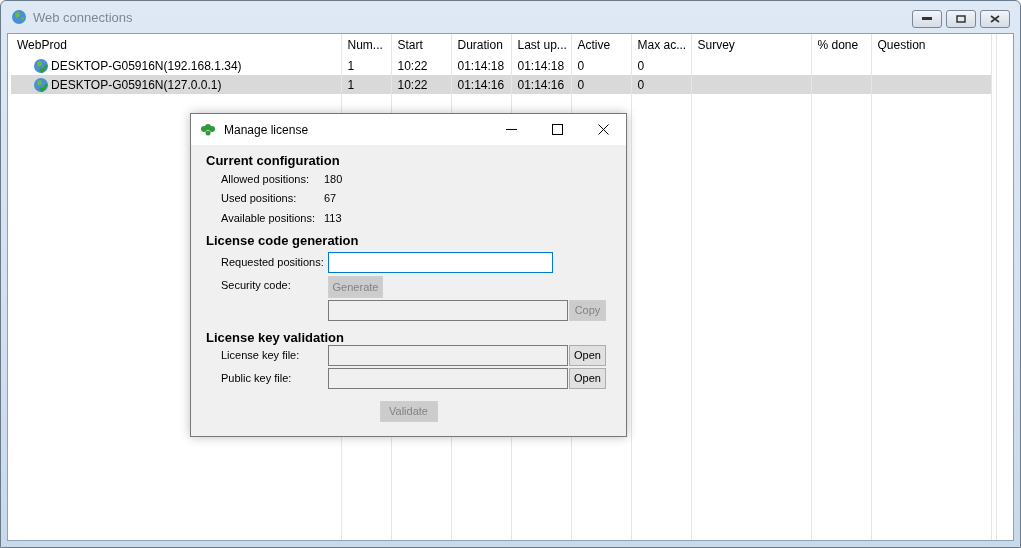 The height and width of the screenshot is (548, 1021). I want to click on restore-icon, so click(961, 19).